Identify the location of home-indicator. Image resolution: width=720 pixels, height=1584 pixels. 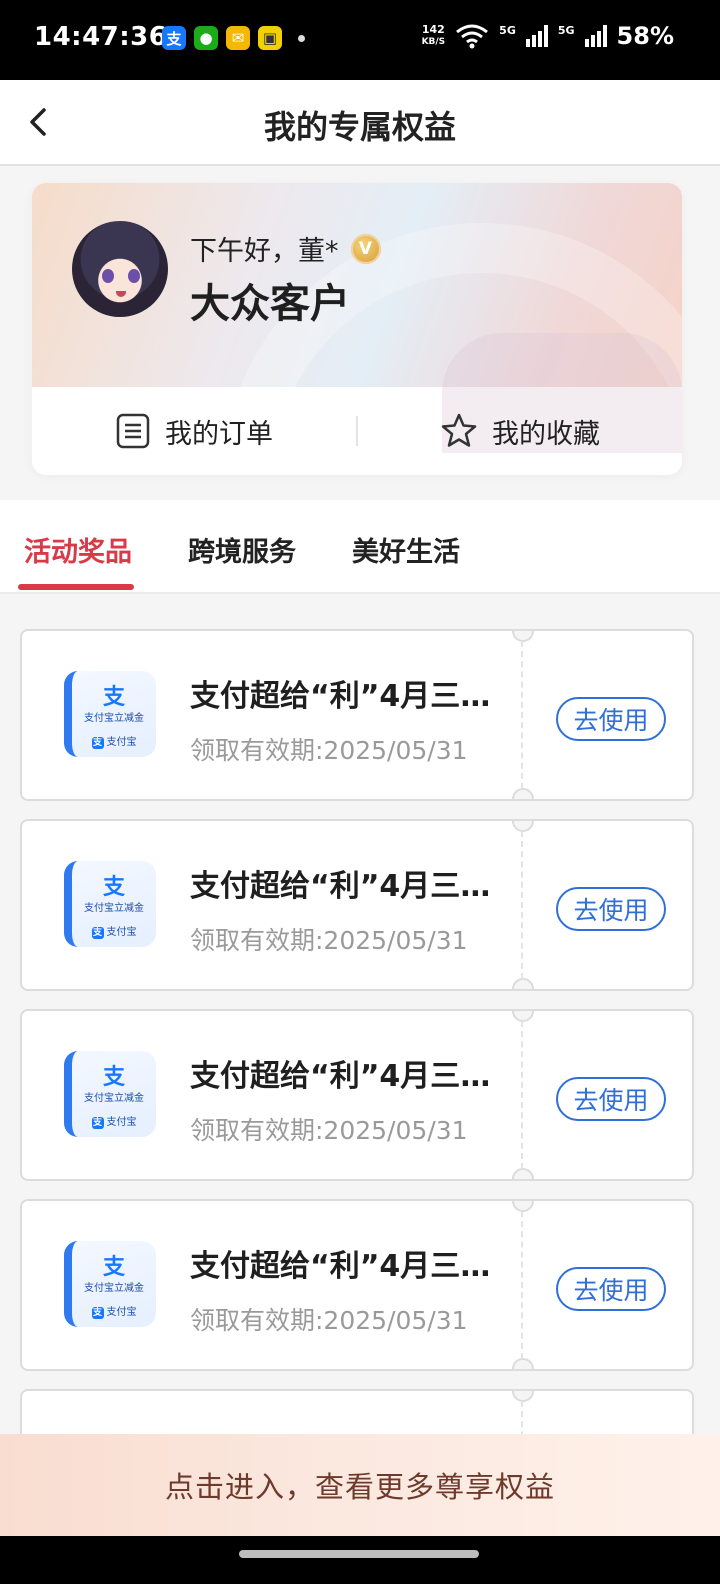
(359, 1554).